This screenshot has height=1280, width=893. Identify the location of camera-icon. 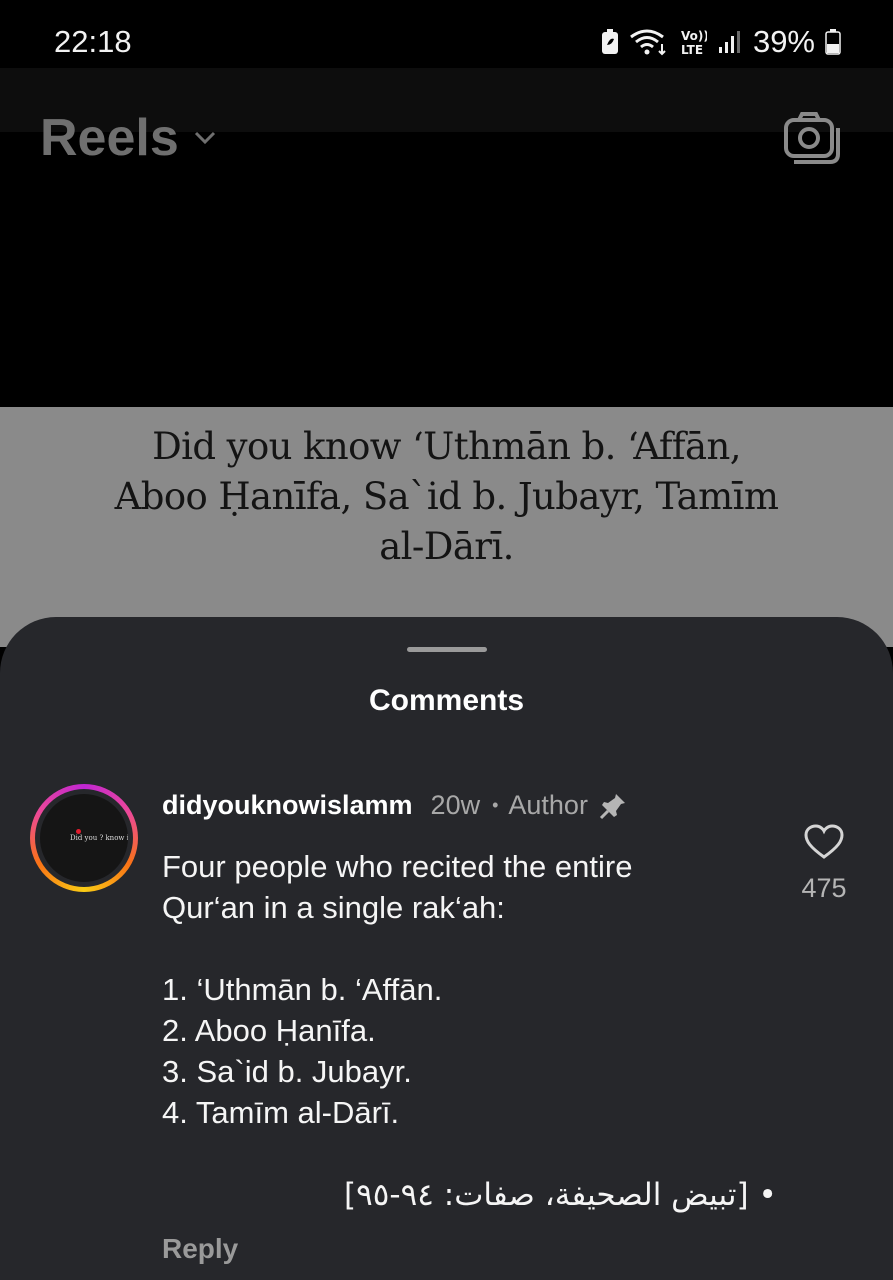
(812, 138).